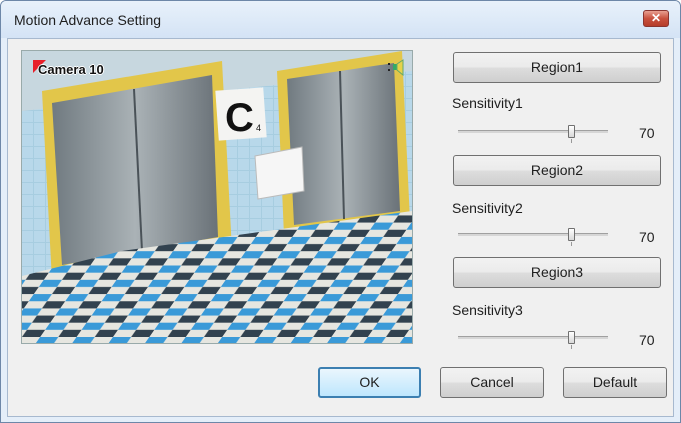 The height and width of the screenshot is (423, 681). I want to click on close-button: ✕, so click(656, 18).